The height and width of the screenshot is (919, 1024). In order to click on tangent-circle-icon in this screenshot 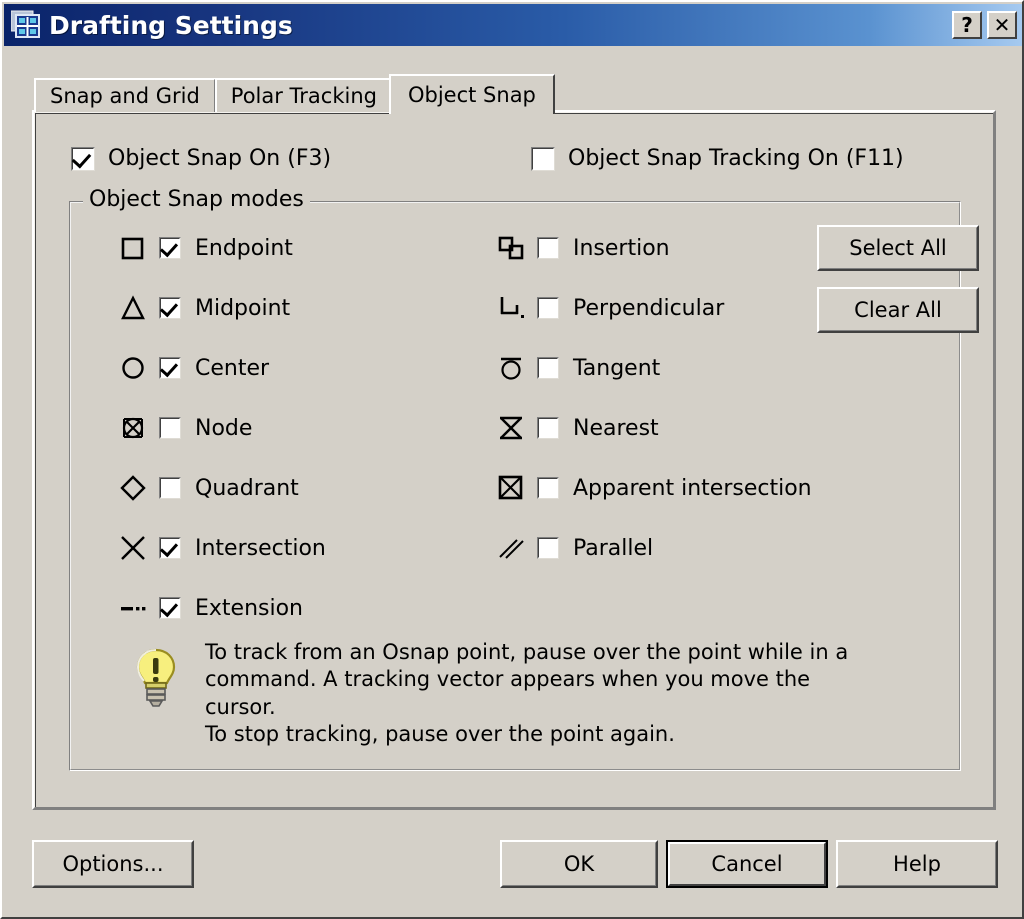, I will do `click(511, 368)`.